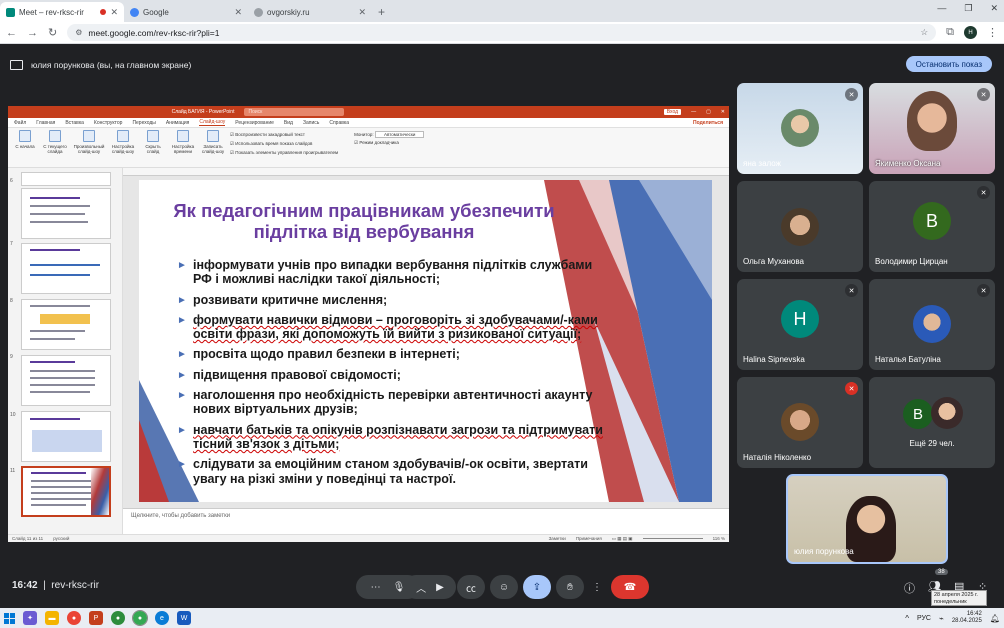 The height and width of the screenshot is (628, 1004). What do you see at coordinates (924, 618) in the screenshot?
I see `language-indicator: РУС` at bounding box center [924, 618].